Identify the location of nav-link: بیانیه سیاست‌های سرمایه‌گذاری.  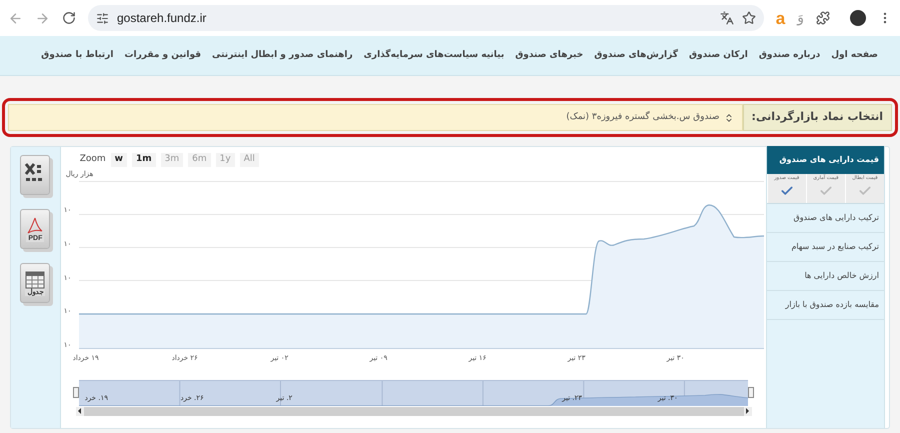
(434, 55).